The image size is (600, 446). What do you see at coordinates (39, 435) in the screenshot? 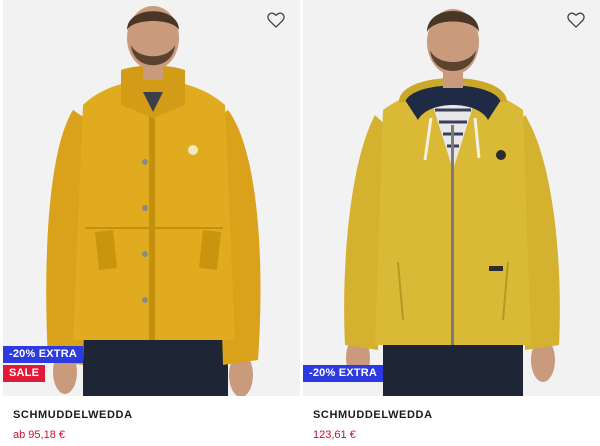
I see `product-price: ab 95,18 €` at bounding box center [39, 435].